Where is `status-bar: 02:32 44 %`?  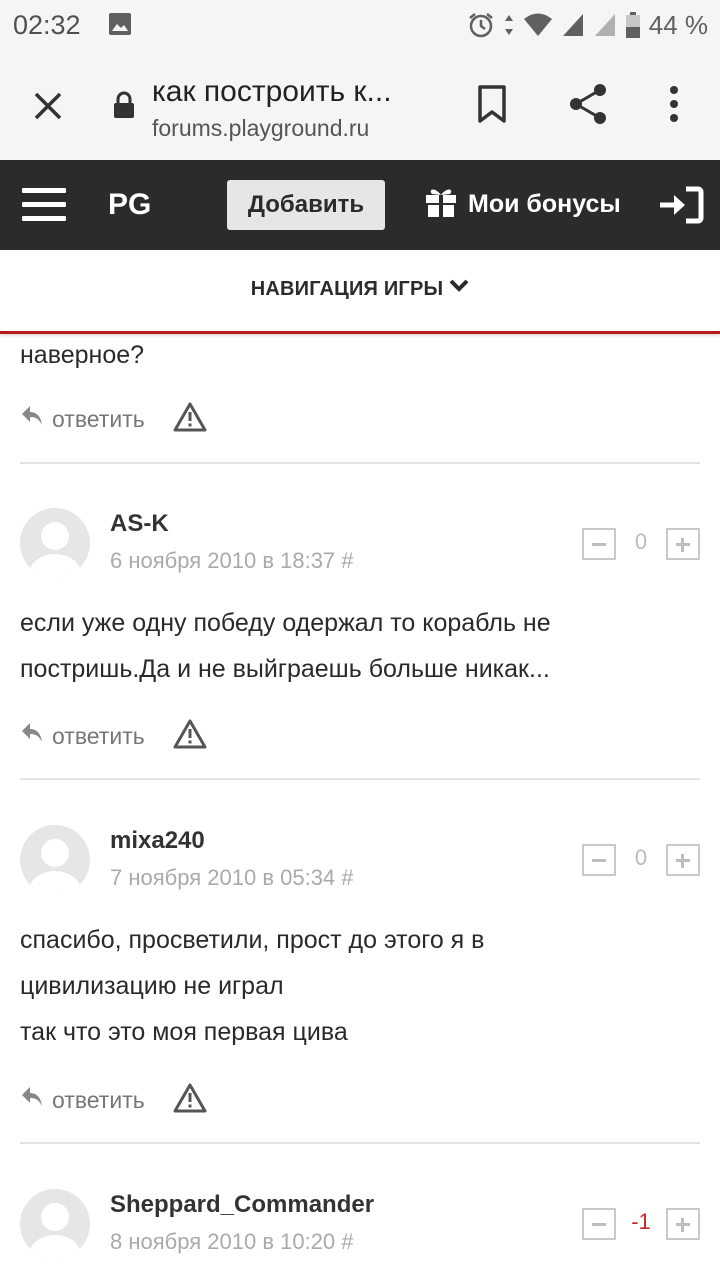 status-bar: 02:32 44 % is located at coordinates (360, 25).